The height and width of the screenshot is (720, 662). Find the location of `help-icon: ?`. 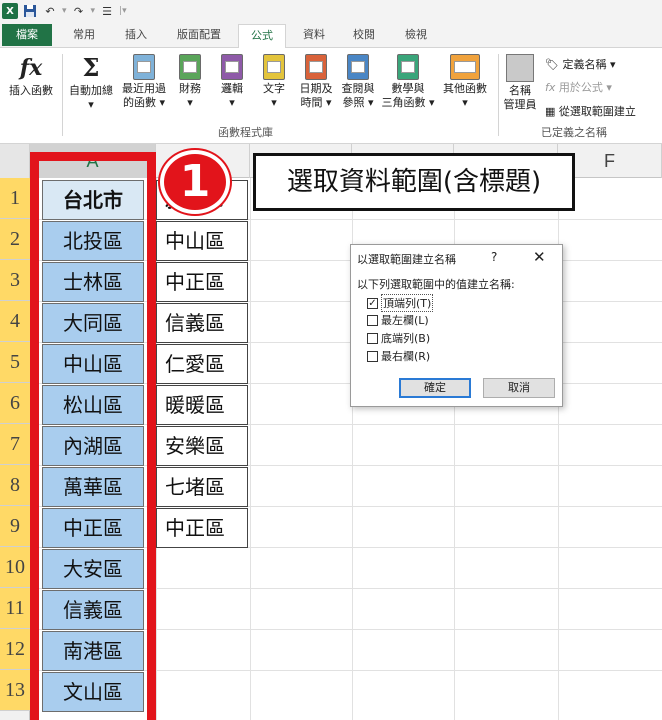

help-icon: ? is located at coordinates (494, 257).